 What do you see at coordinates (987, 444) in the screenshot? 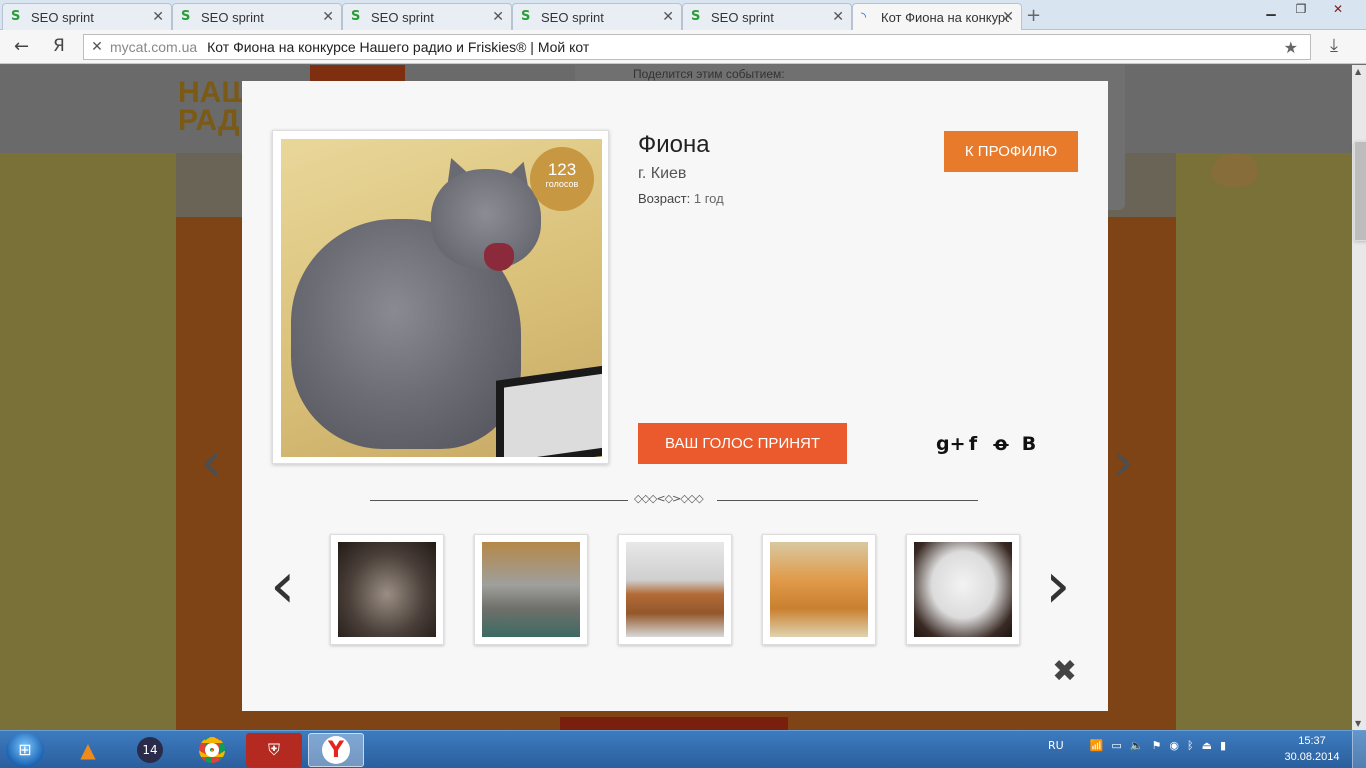
I see `social-share: g+ f ꝋ В` at bounding box center [987, 444].